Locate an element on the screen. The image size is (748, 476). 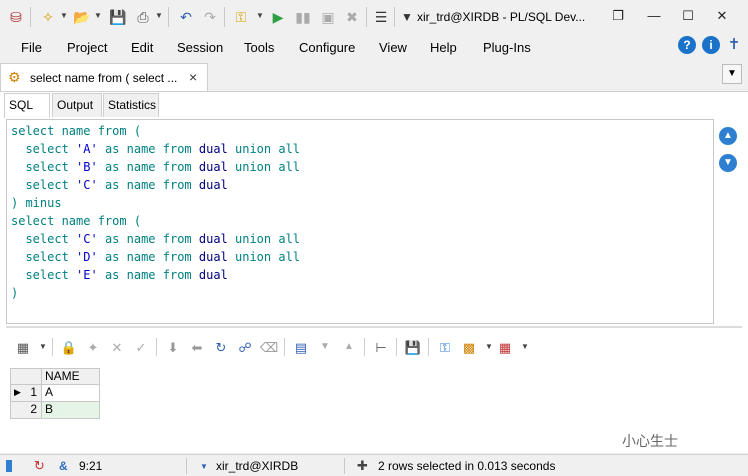
key-icon: ⚿ is located at coordinates (241, 17).